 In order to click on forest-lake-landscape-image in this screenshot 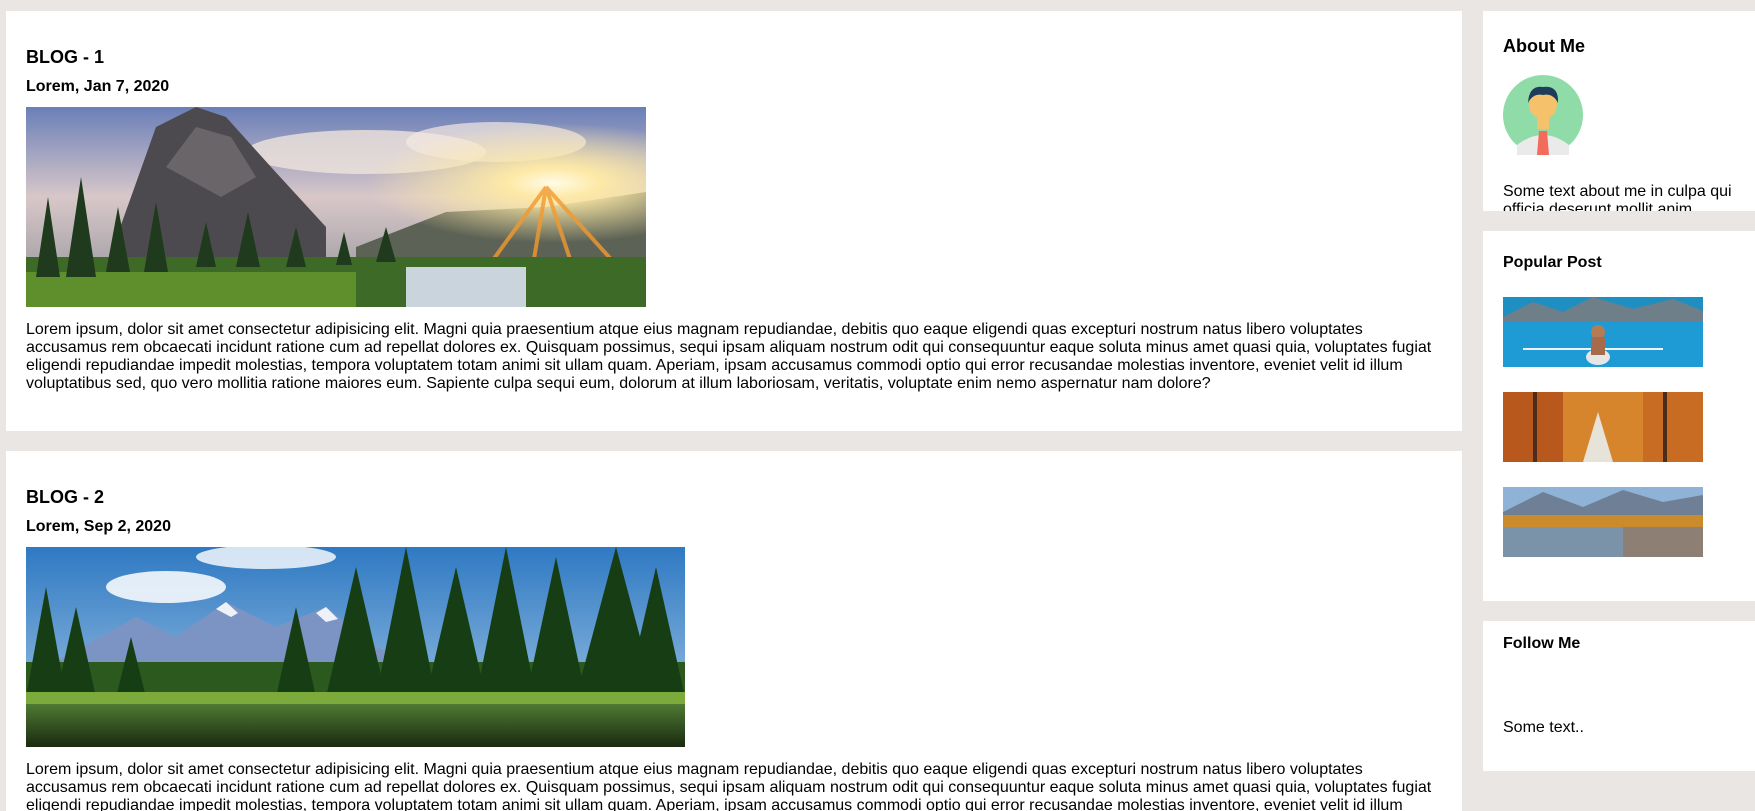, I will do `click(355, 647)`.